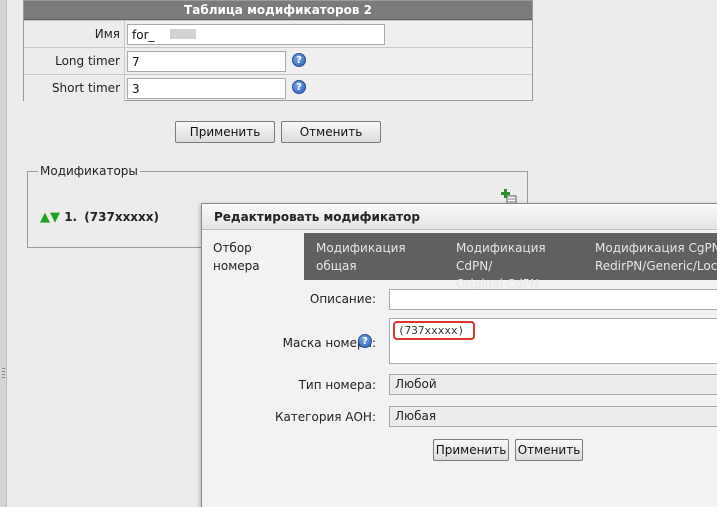  Describe the element at coordinates (553, 341) in the screenshot. I see `mask-textarea: (737xxxxx)` at that location.